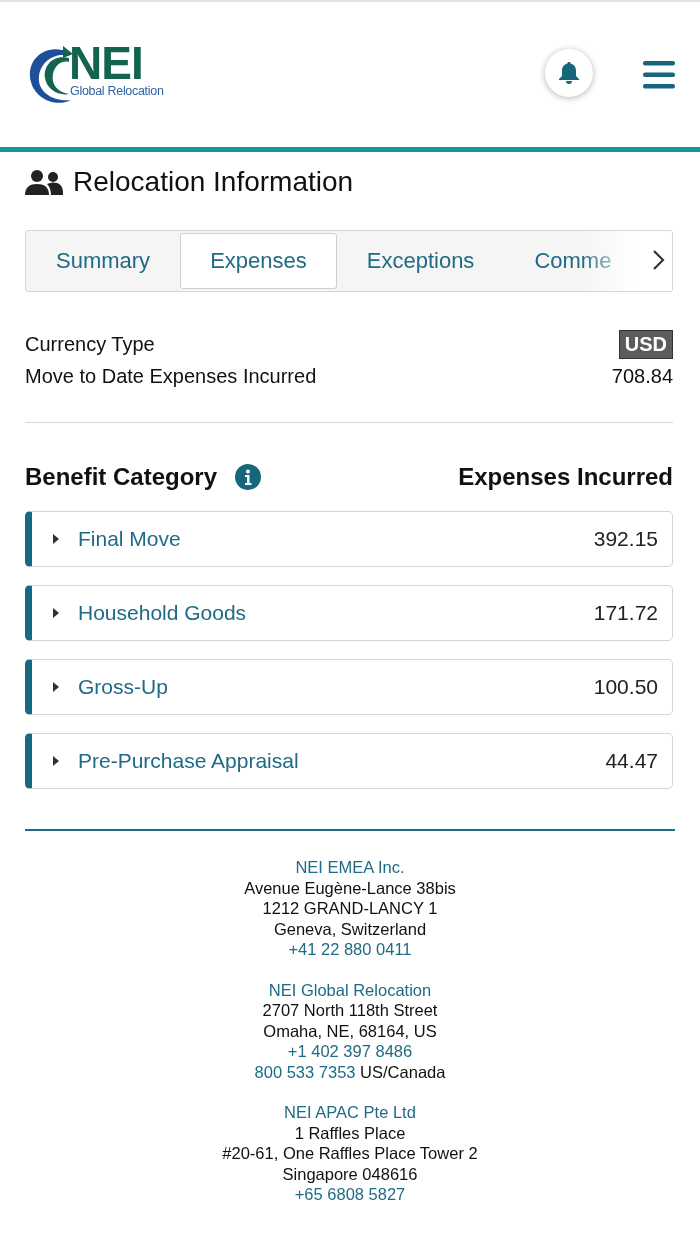  I want to click on address-line: Avenue Eugène-Lance 38bis, so click(350, 887).